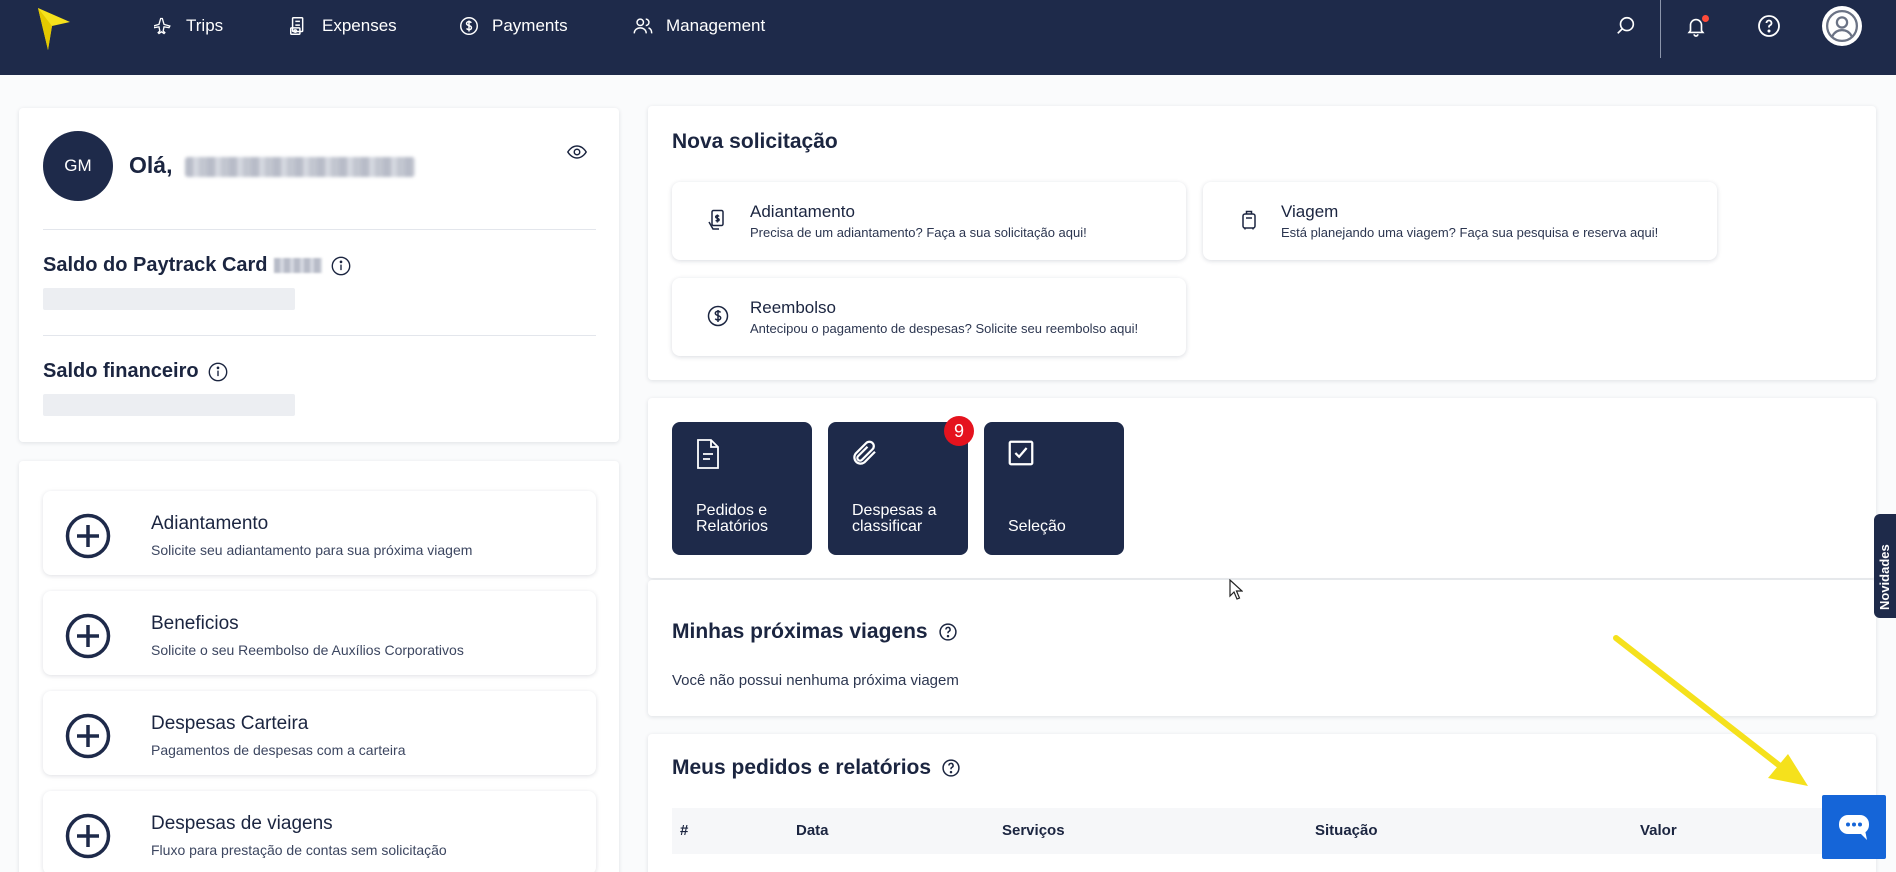 The height and width of the screenshot is (872, 1896). Describe the element at coordinates (948, 37) in the screenshot. I see `top-navbar: Trips Expenses Payments Management` at that location.